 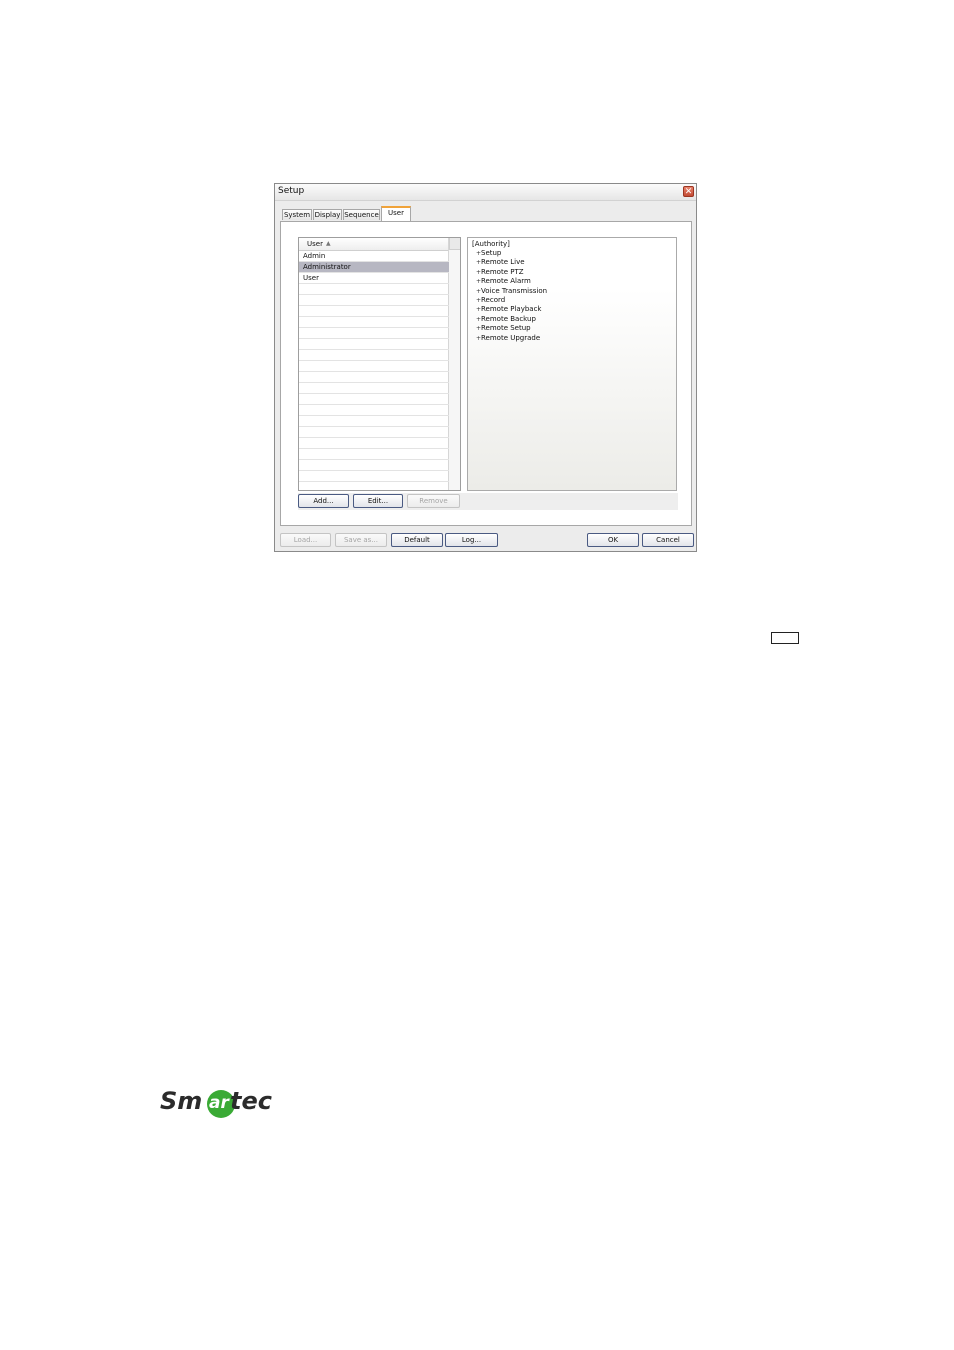 I want to click on authority-item: +Remote Alarm, so click(x=511, y=281).